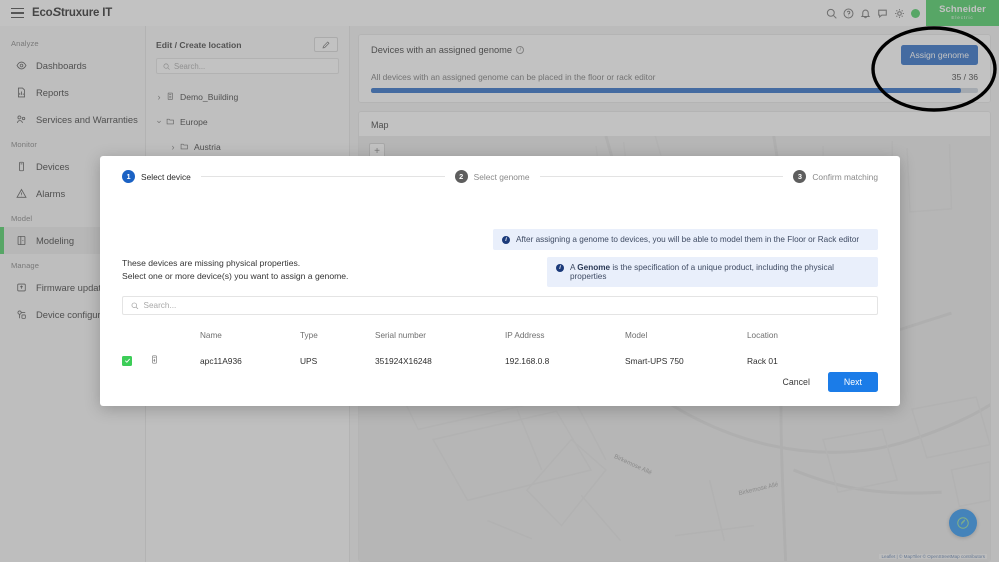  Describe the element at coordinates (594, 267) in the screenshot. I see `banner-text-bold: Genome` at that location.